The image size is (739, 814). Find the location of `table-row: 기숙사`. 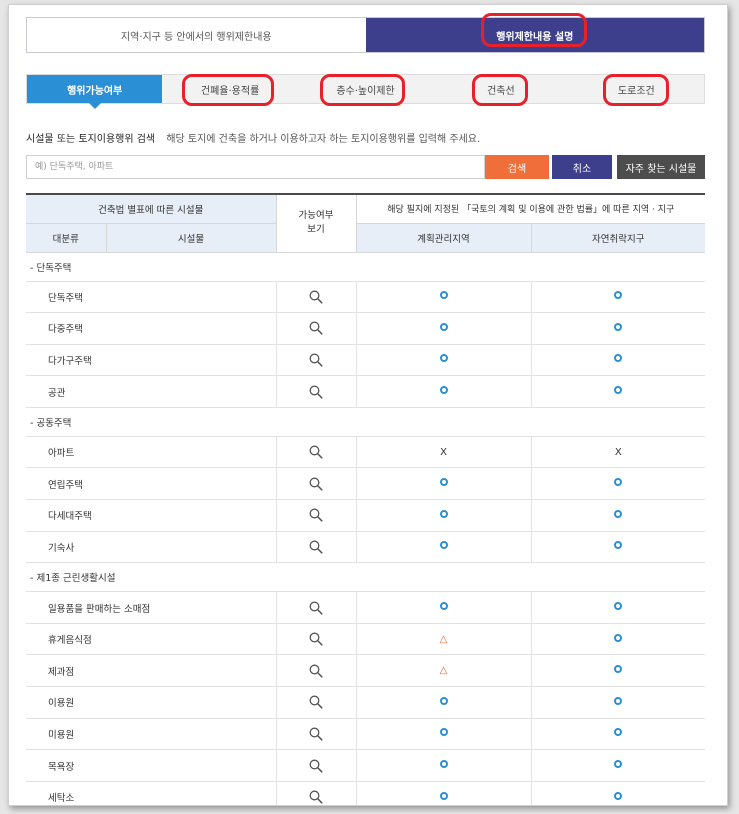

table-row: 기숙사 is located at coordinates (366, 547).